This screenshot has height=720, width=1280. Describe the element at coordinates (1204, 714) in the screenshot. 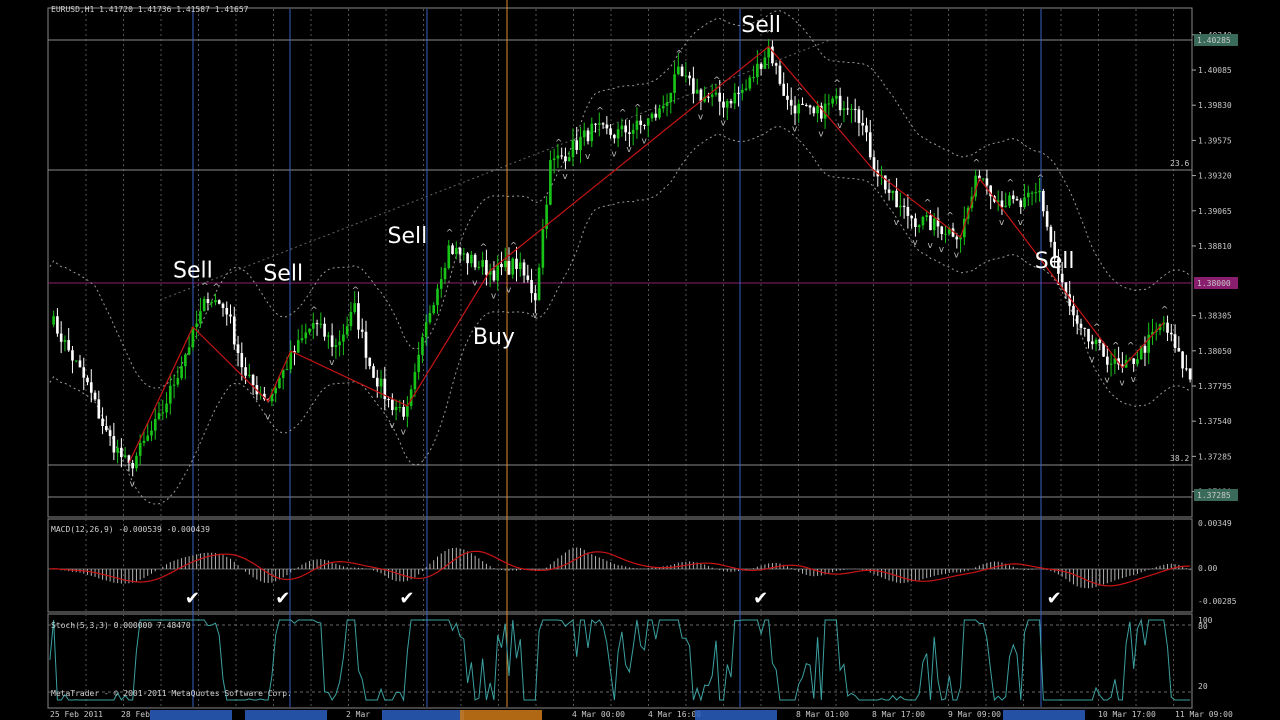

I see `x-tick-label: 11 Mar 09:00` at that location.